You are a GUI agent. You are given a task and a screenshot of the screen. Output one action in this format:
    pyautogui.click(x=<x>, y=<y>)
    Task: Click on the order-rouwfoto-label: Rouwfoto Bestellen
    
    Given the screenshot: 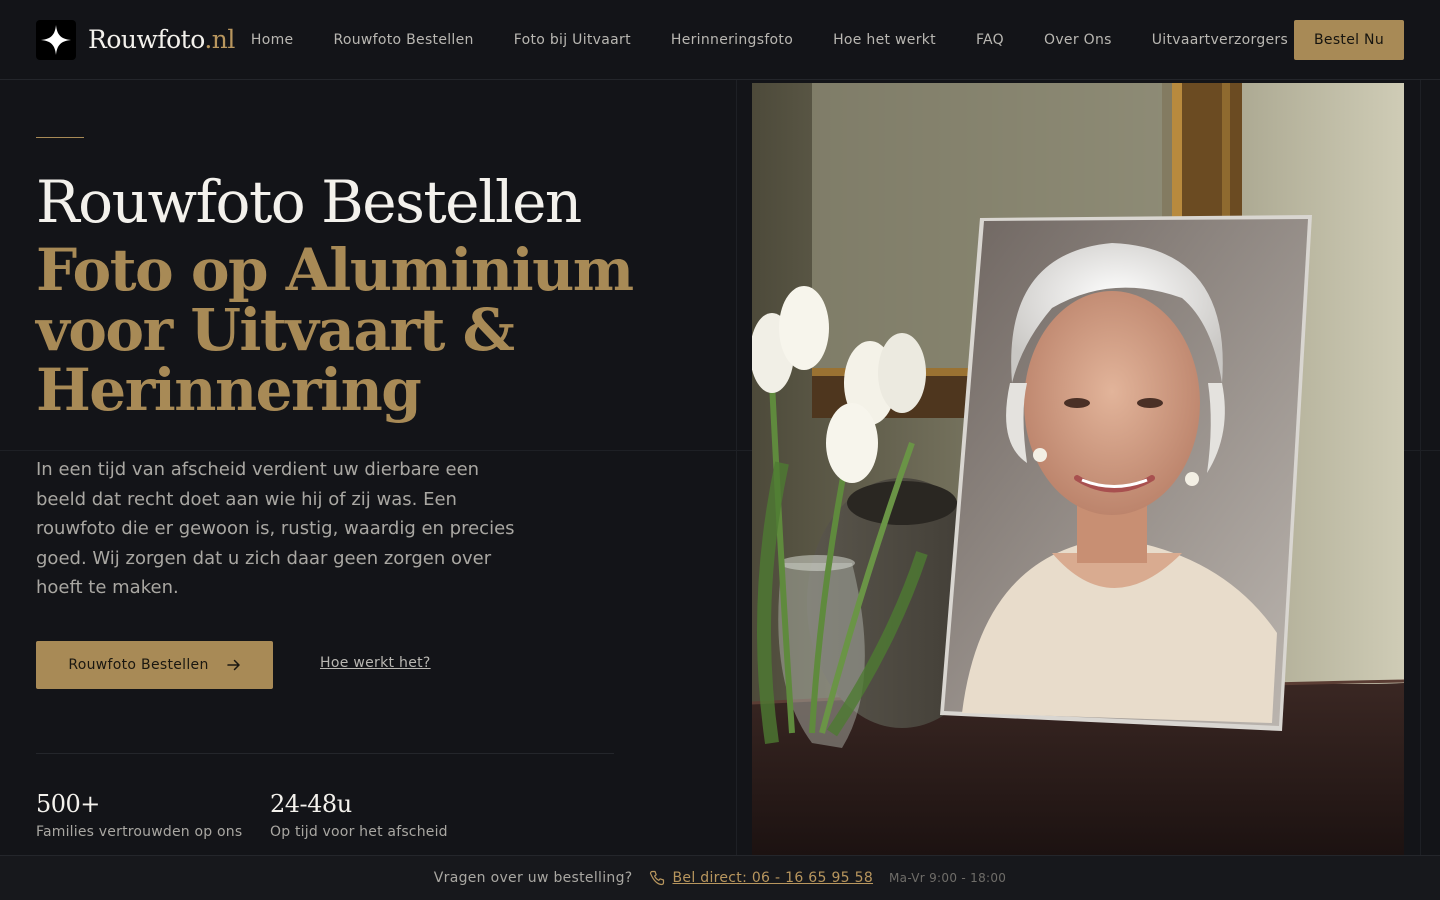 What is the action you would take?
    pyautogui.click(x=138, y=665)
    